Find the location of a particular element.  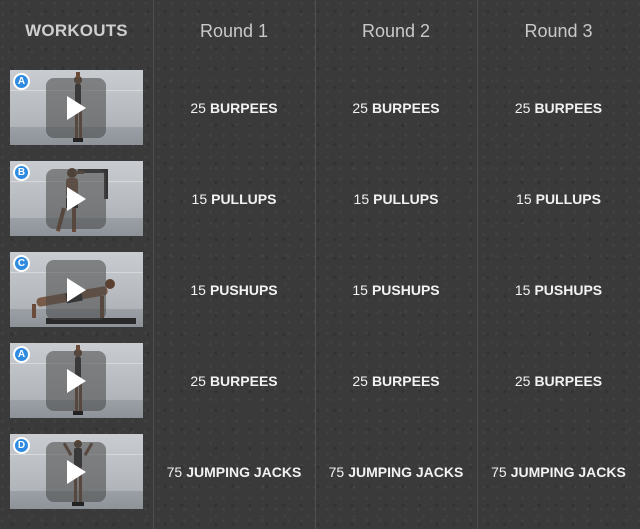

row-4-round-3: 25 BURPEES is located at coordinates (558, 380).